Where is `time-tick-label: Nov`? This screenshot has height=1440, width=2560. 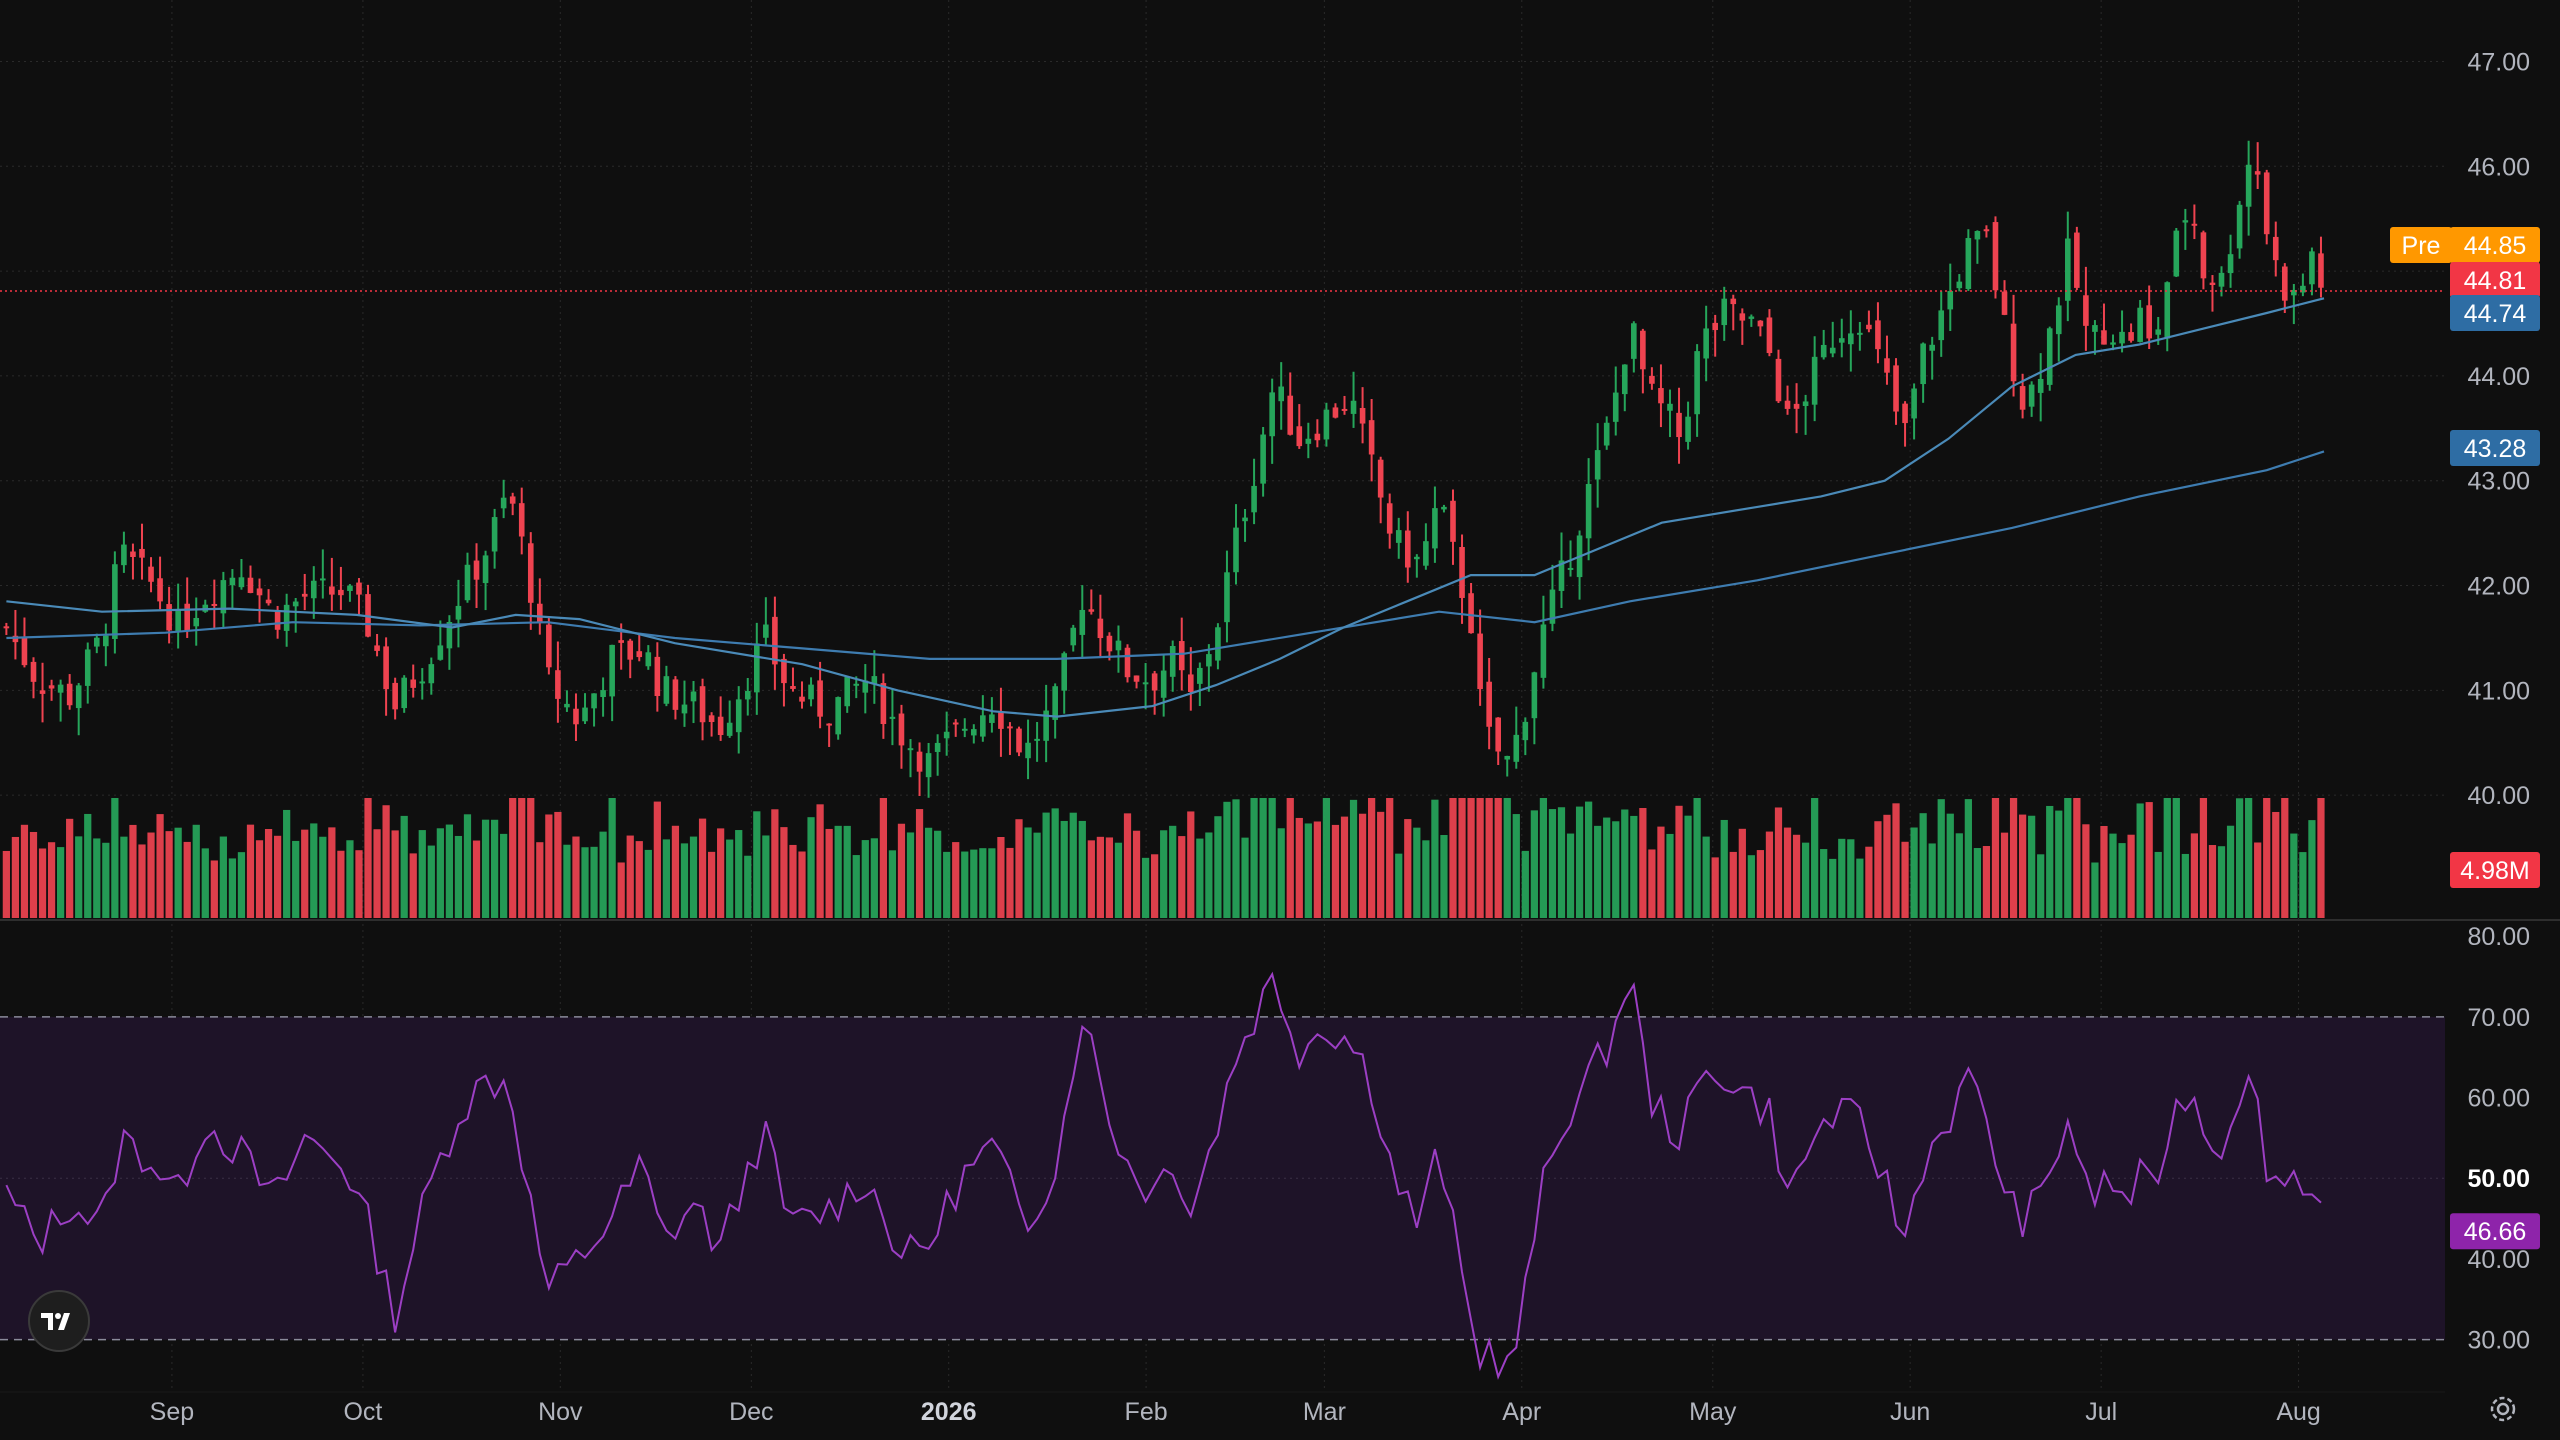
time-tick-label: Nov is located at coordinates (560, 1412).